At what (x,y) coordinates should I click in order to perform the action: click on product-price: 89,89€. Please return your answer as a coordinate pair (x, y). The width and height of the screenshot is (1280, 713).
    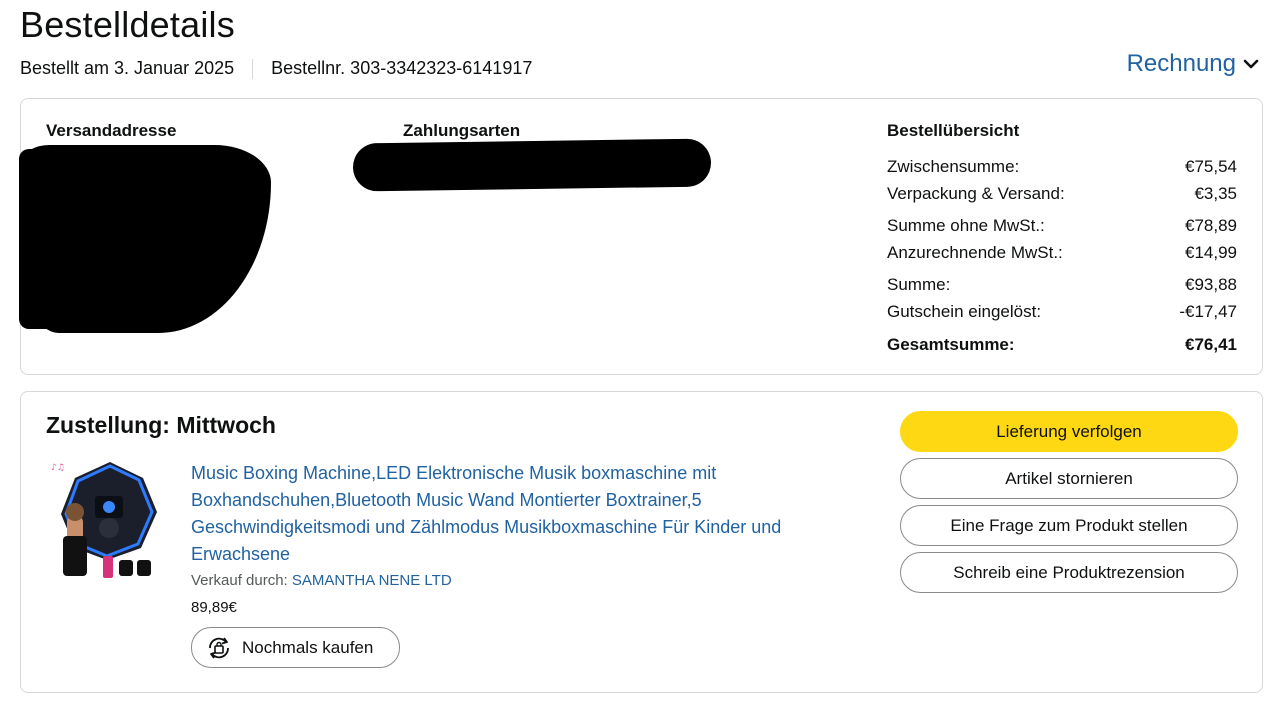
    Looking at the image, I should click on (214, 607).